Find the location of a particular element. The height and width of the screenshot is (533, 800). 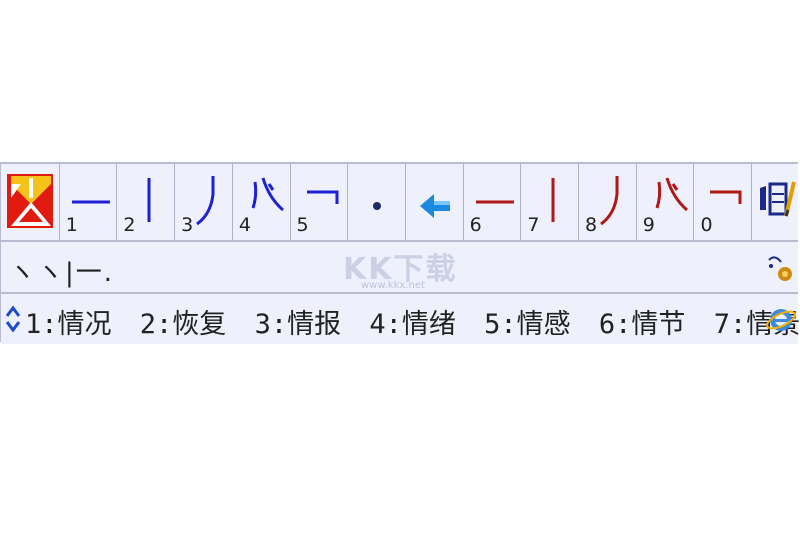

stroke-key-shu-red: 7 is located at coordinates (550, 202).